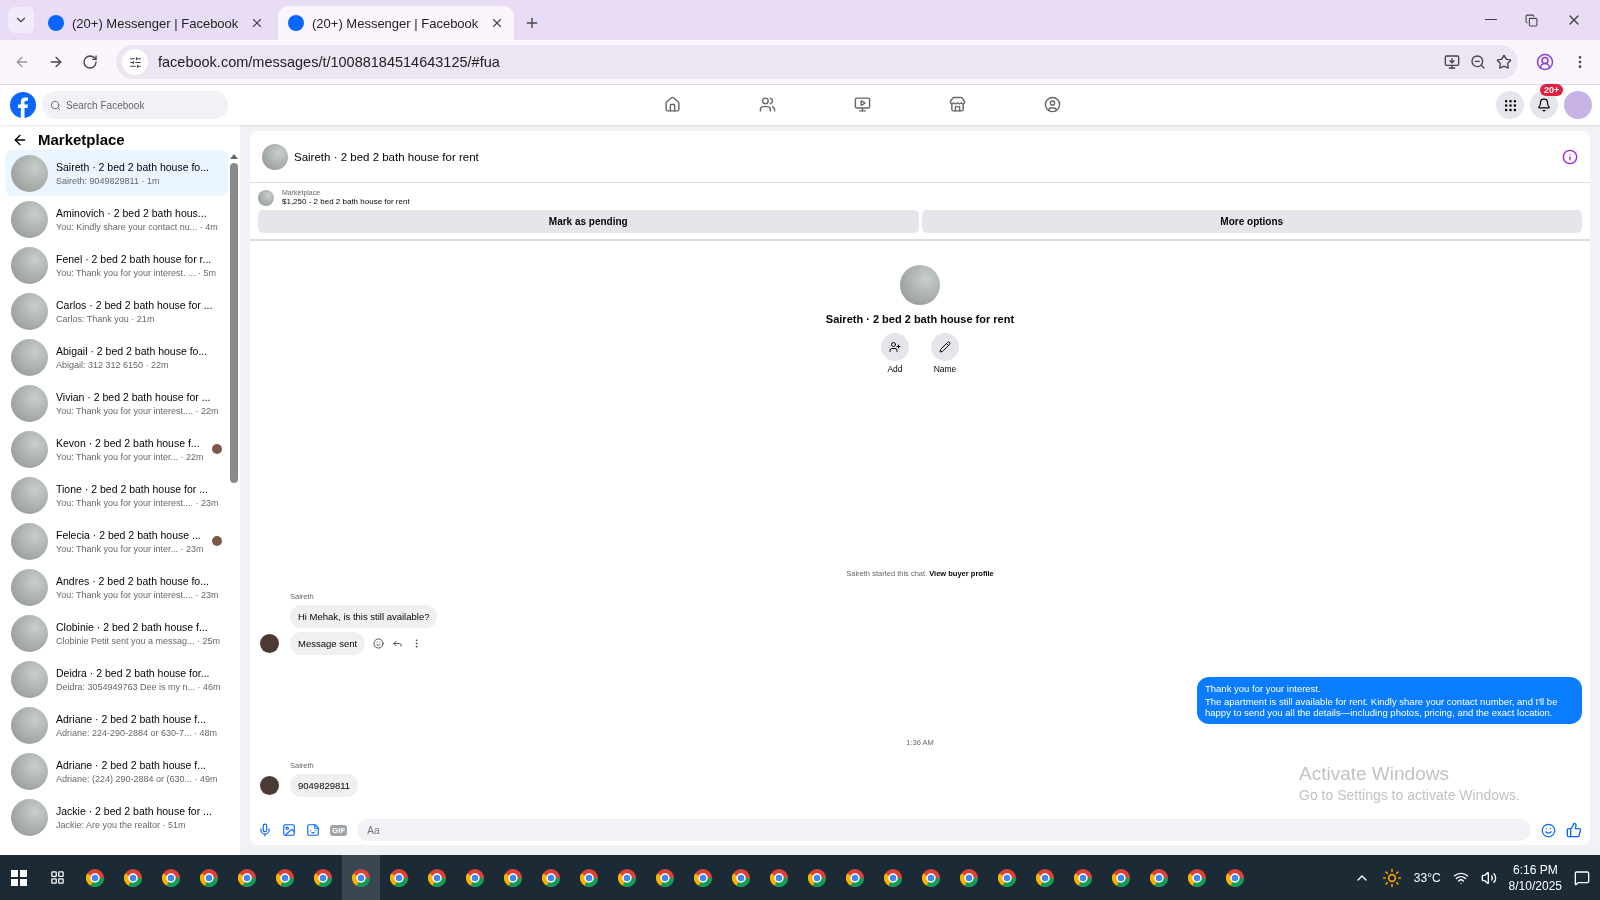 The width and height of the screenshot is (1600, 900). I want to click on profile-name: Saireth · 2 bed 2 bath house for rent, so click(920, 319).